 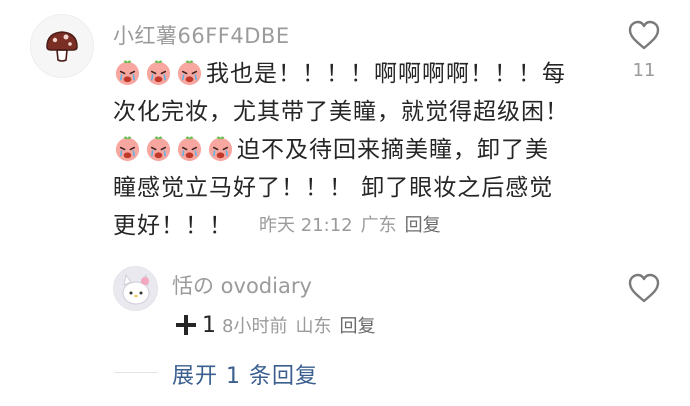 I want to click on username: 小红薯66FF4DBE, so click(x=201, y=35).